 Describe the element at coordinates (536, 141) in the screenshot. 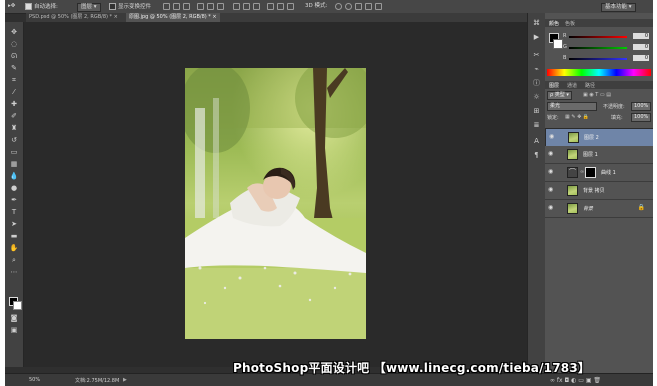

I see `character-icon: A` at that location.